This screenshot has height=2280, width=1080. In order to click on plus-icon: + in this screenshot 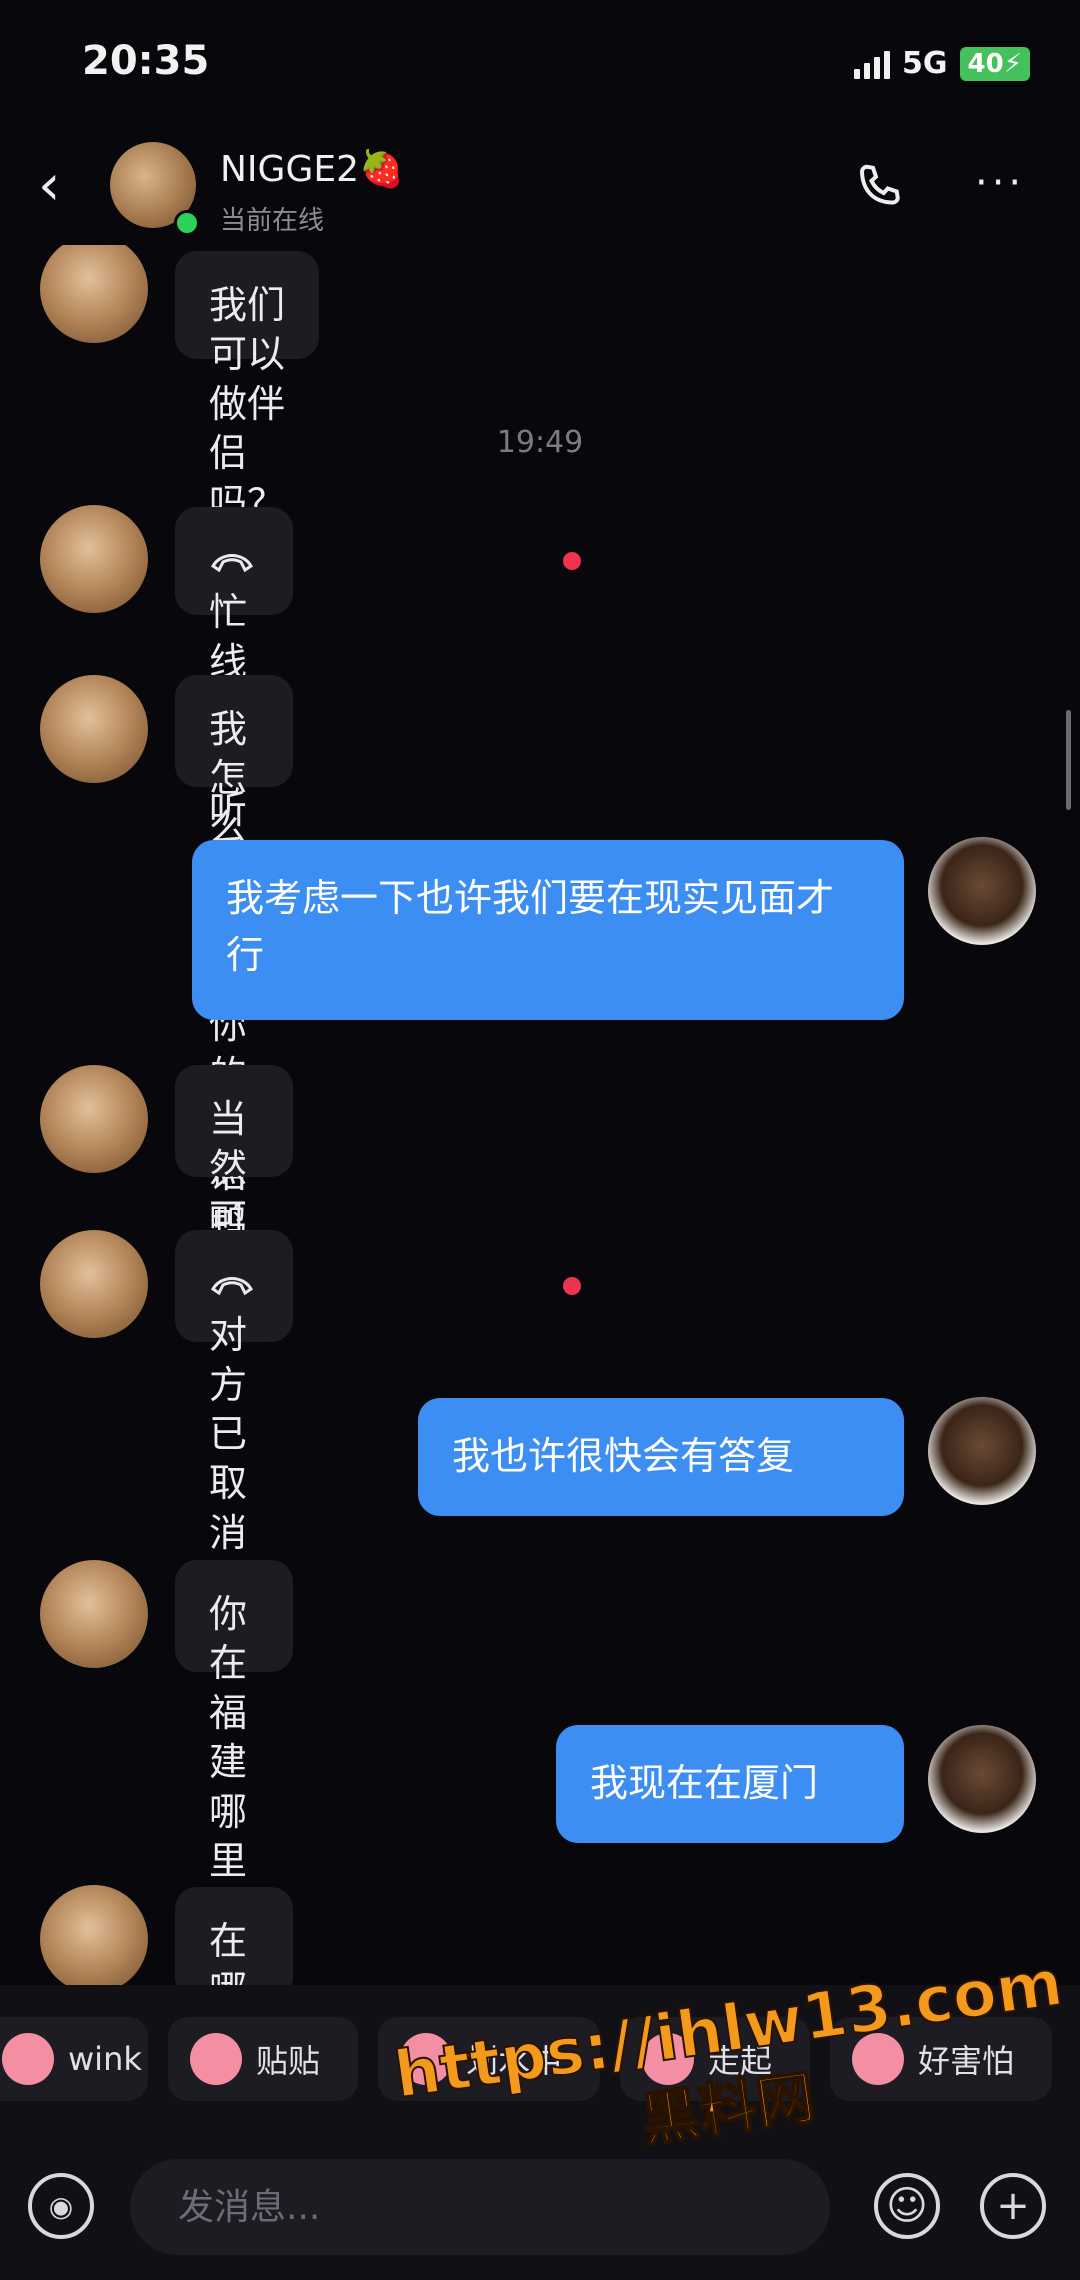, I will do `click(1013, 2206)`.